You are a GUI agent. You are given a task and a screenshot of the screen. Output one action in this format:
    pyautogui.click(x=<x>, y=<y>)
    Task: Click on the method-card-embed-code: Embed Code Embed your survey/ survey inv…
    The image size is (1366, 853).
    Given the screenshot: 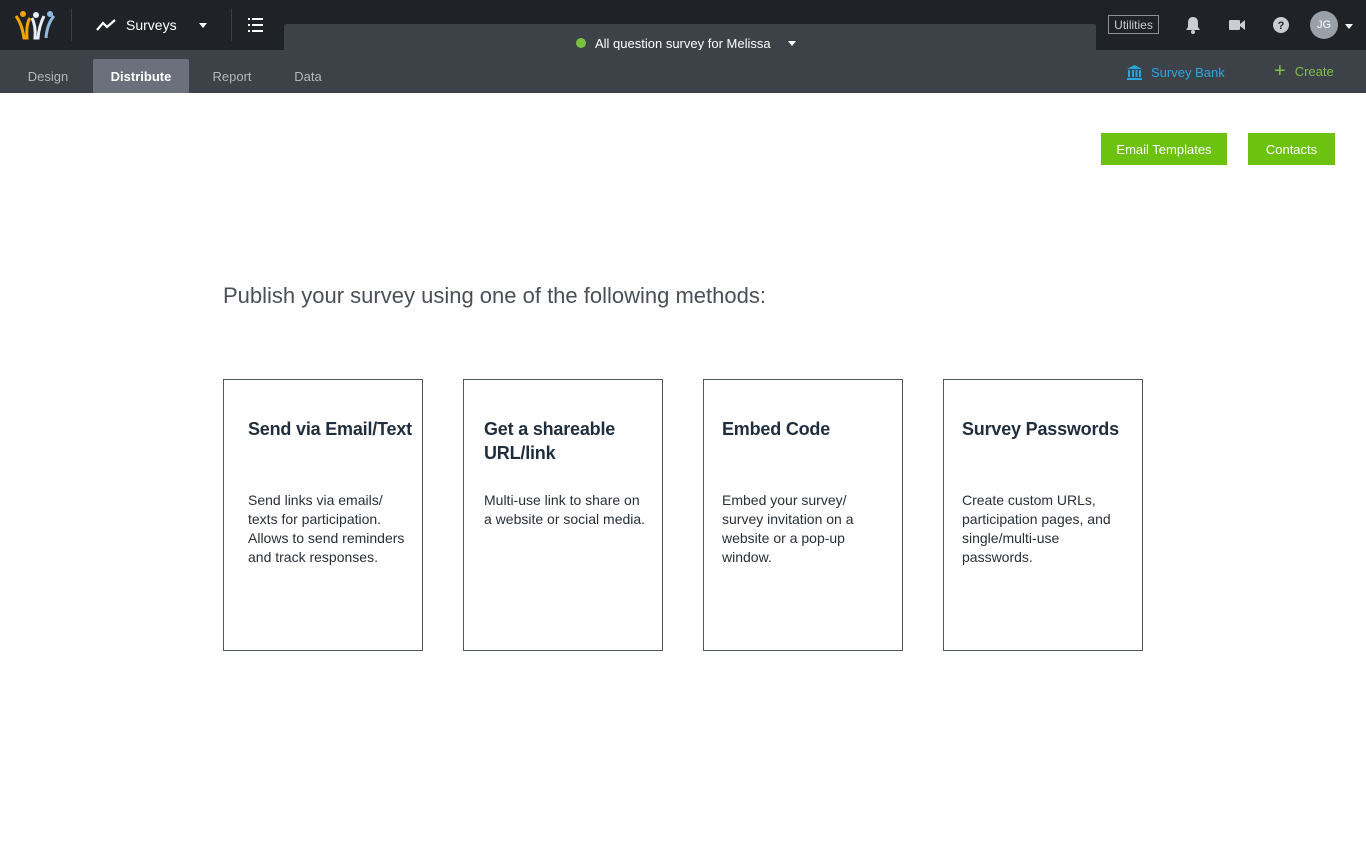 What is the action you would take?
    pyautogui.click(x=803, y=515)
    